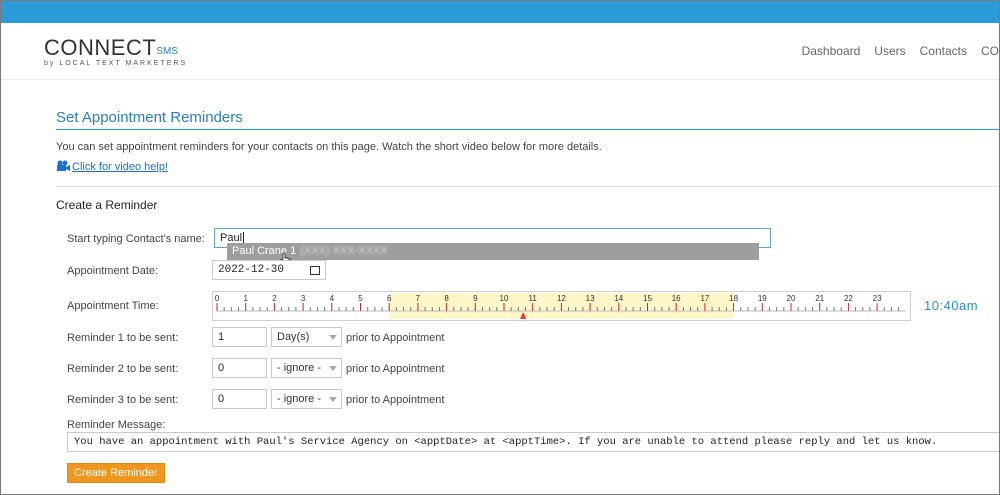  I want to click on nav-more: CO, so click(990, 51).